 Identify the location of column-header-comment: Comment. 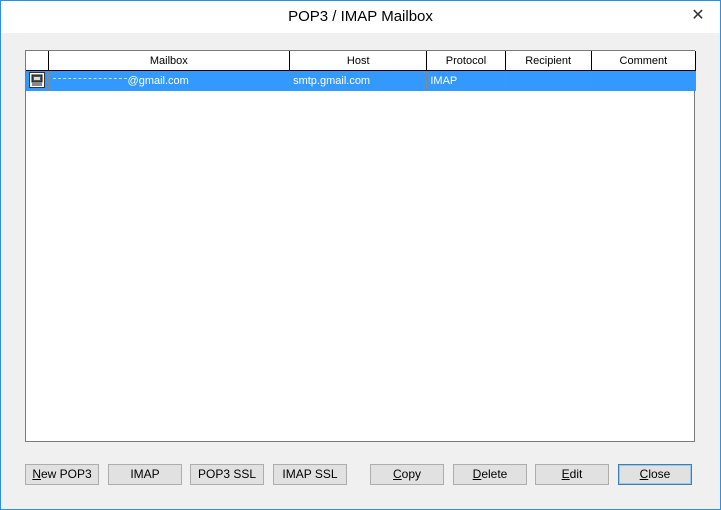
(644, 61).